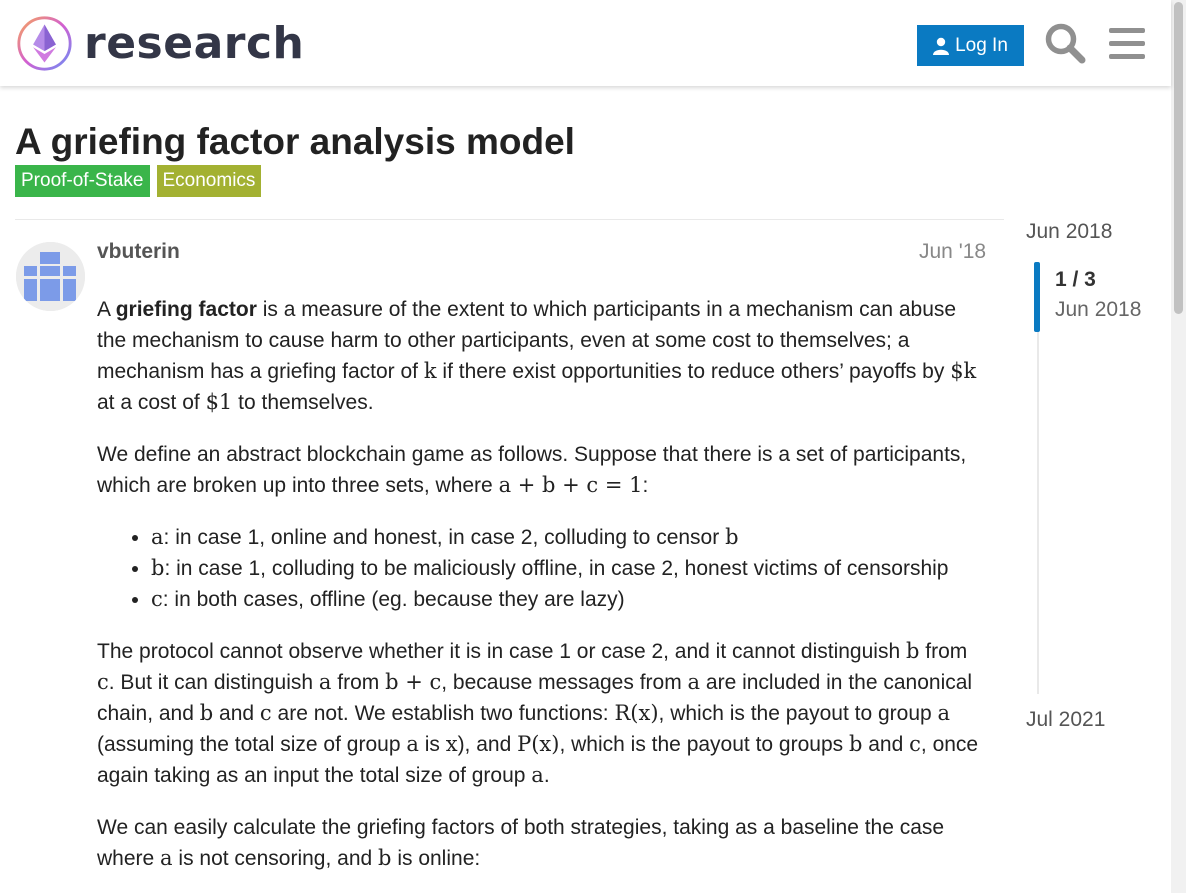 The width and height of the screenshot is (1186, 895). I want to click on avatar, so click(50, 276).